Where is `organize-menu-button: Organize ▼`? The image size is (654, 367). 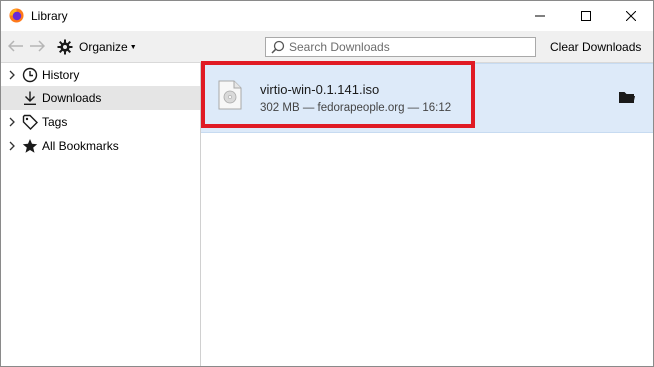 organize-menu-button: Organize ▼ is located at coordinates (97, 47).